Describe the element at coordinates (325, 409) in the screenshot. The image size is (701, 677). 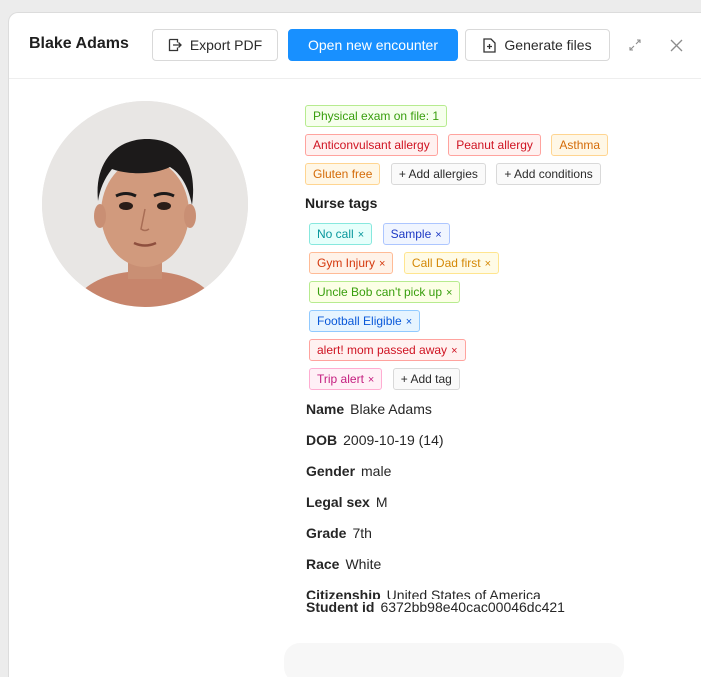
I see `field-label: Name` at that location.